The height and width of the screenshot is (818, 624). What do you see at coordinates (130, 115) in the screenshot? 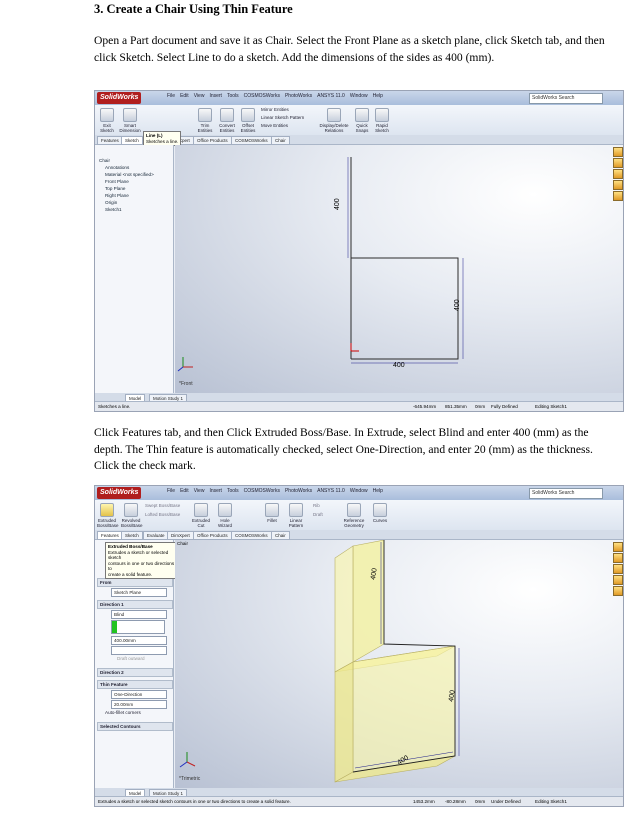
I see `dimension-icon` at bounding box center [130, 115].